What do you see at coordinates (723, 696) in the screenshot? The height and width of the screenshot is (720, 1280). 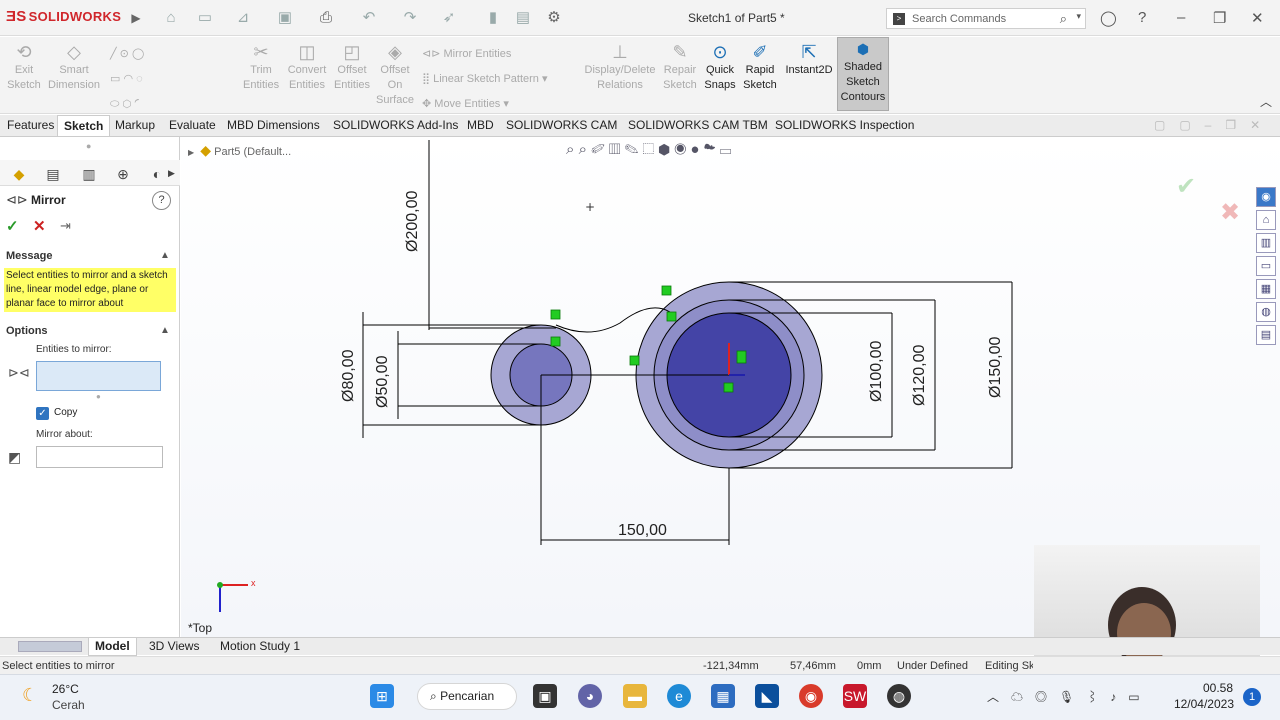 I see `store-icon: ▦` at bounding box center [723, 696].